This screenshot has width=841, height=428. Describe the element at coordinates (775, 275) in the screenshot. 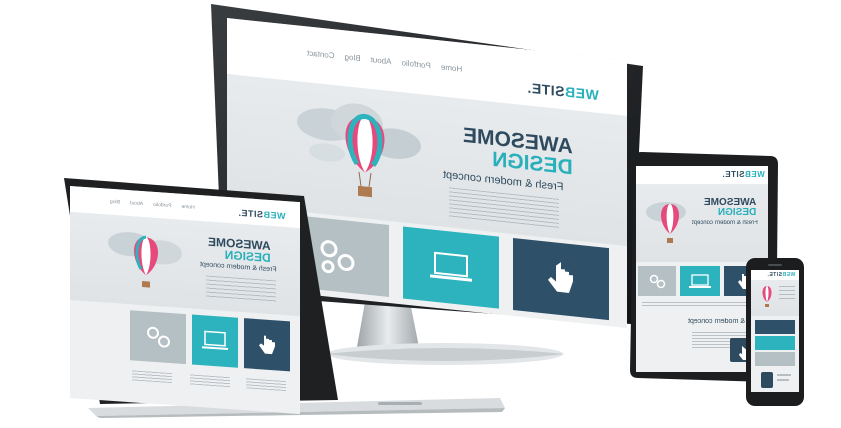

I see `phone-logo-b: SITE.` at that location.